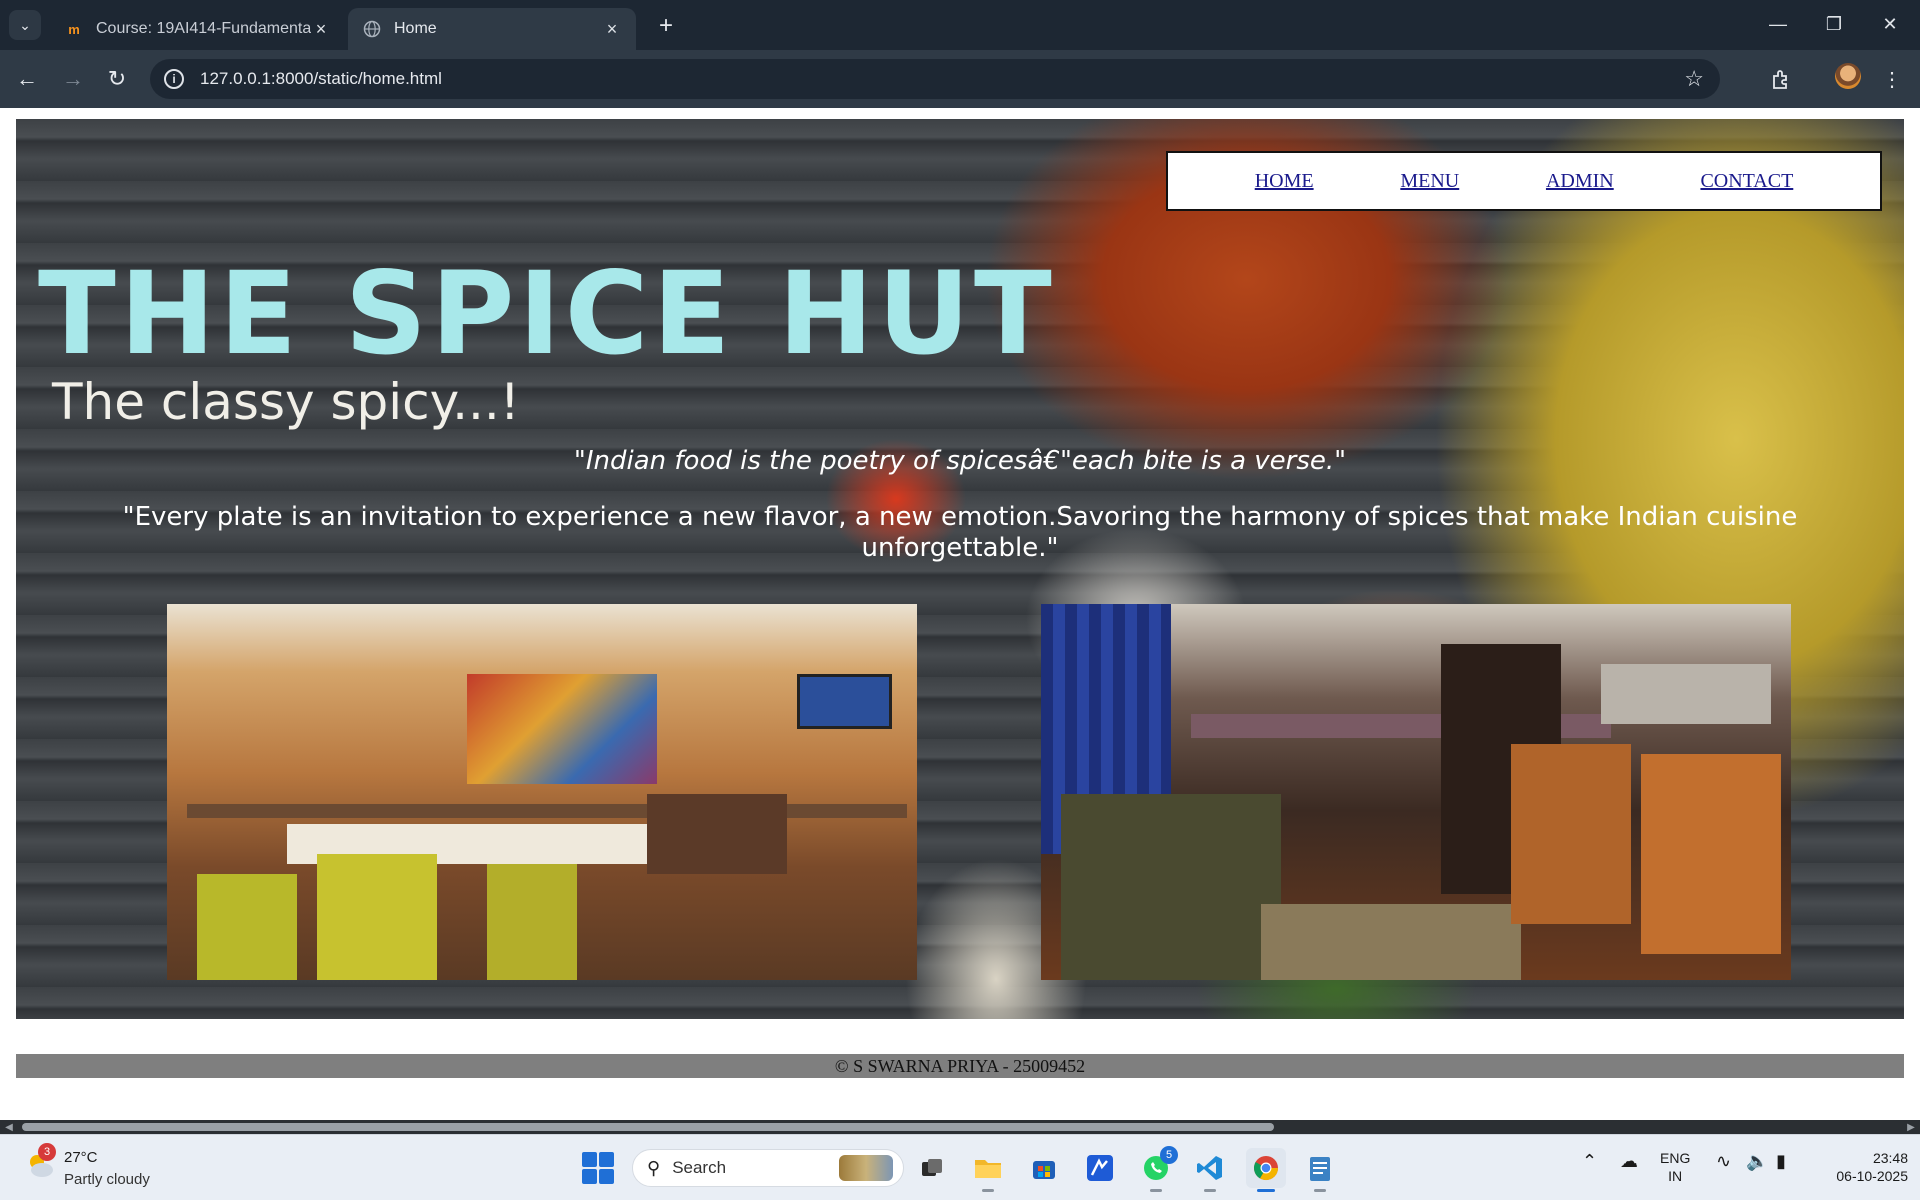 The height and width of the screenshot is (1200, 1920). Describe the element at coordinates (107, 1179) in the screenshot. I see `weather-desc: Partly cloudy` at that location.